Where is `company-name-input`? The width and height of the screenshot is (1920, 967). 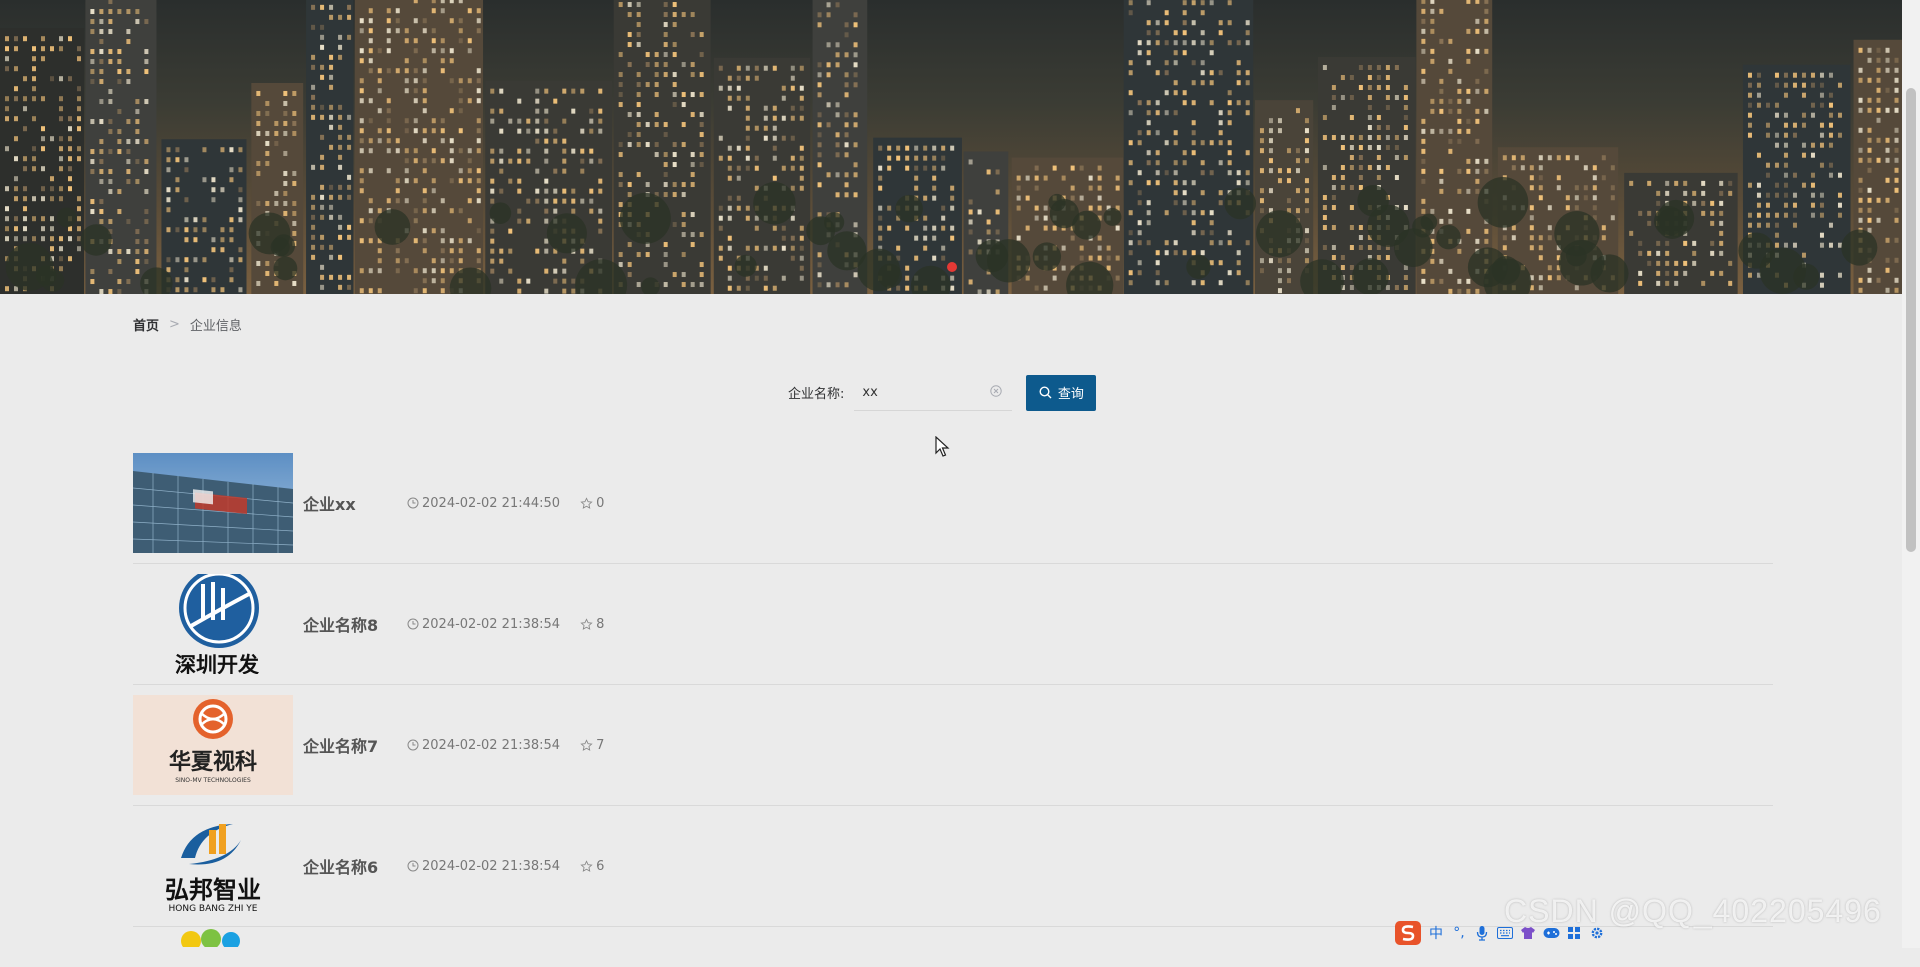
company-name-input is located at coordinates (919, 392).